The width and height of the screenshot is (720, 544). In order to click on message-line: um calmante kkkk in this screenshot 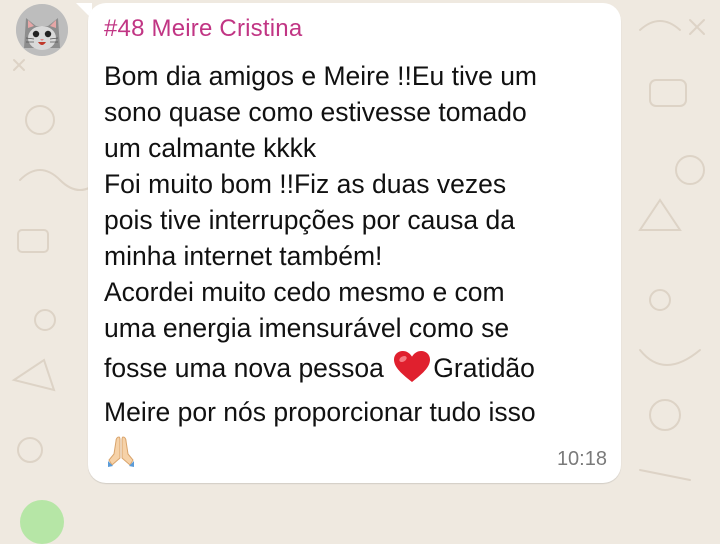, I will do `click(210, 148)`.